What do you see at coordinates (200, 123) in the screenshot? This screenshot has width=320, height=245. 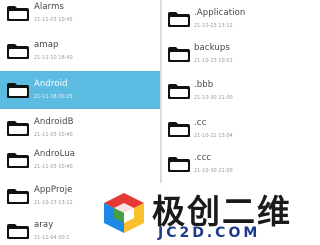 I see `file-name: .cc` at bounding box center [200, 123].